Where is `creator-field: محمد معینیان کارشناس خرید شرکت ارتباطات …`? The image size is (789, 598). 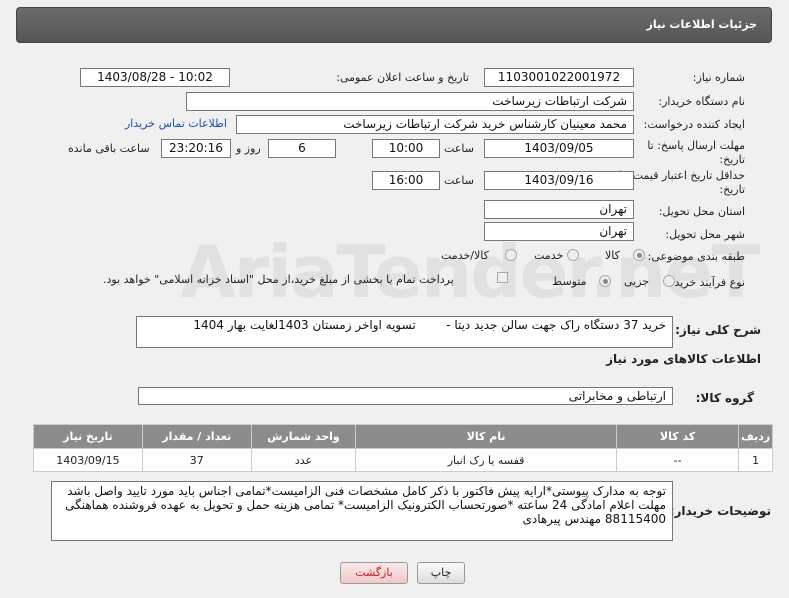 creator-field: محمد معینیان کارشناس خرید شرکت ارتباطات … is located at coordinates (435, 124).